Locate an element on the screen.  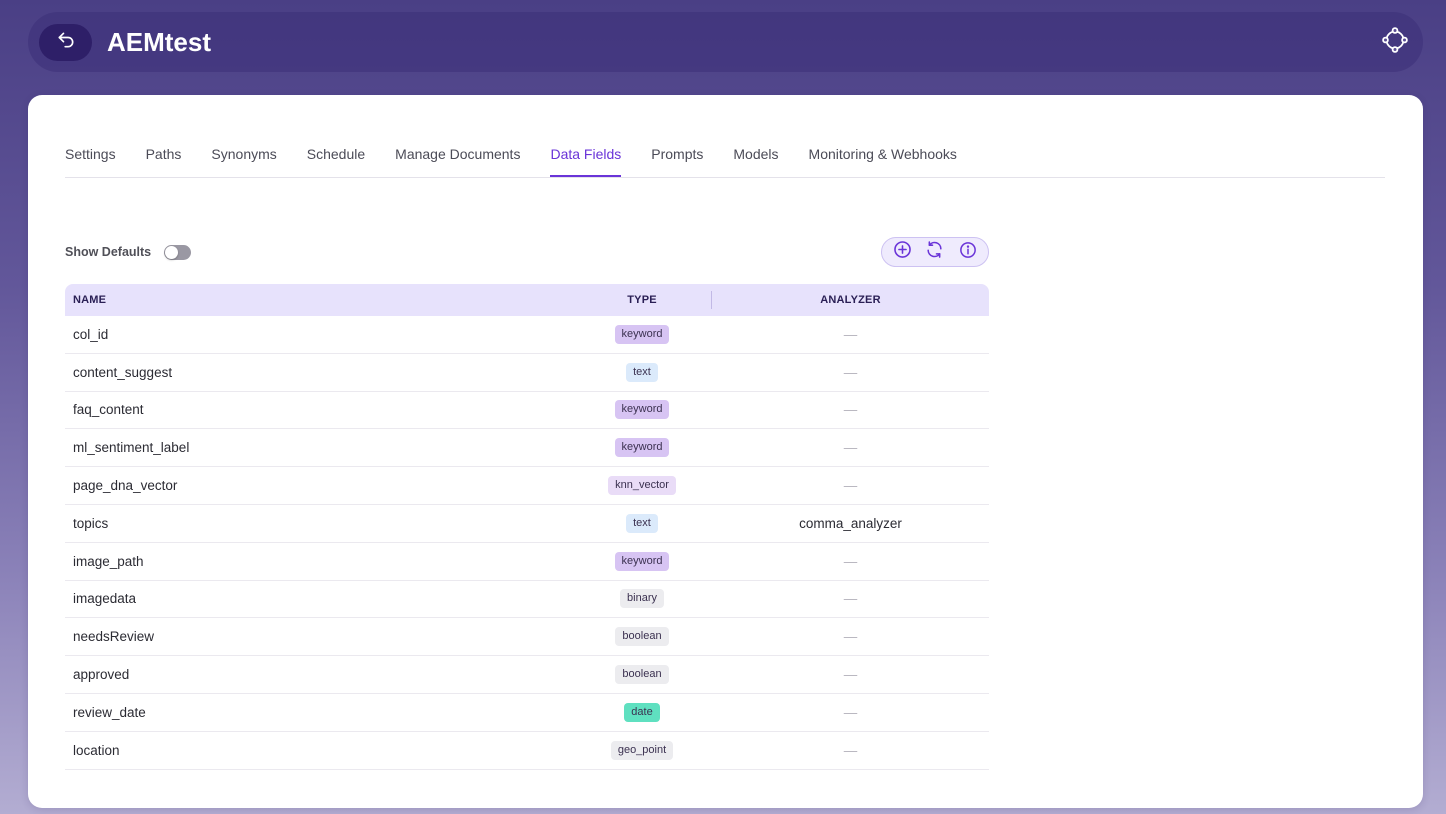
table-row: approved boolean — is located at coordinates (527, 675).